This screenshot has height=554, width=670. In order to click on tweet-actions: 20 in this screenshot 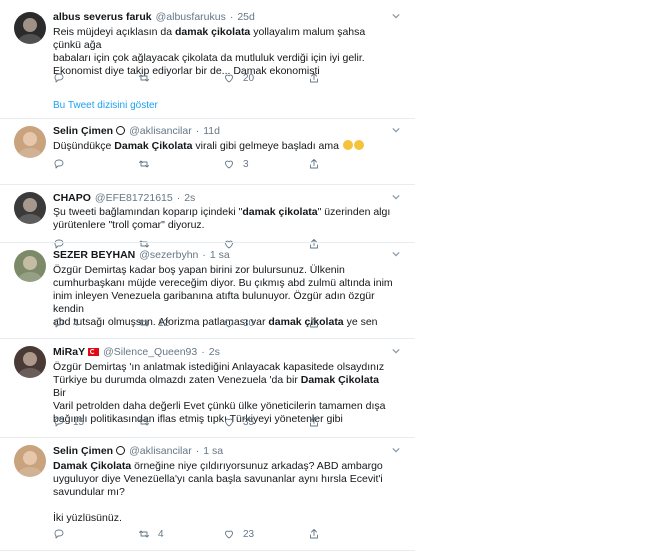, I will do `click(193, 79)`.